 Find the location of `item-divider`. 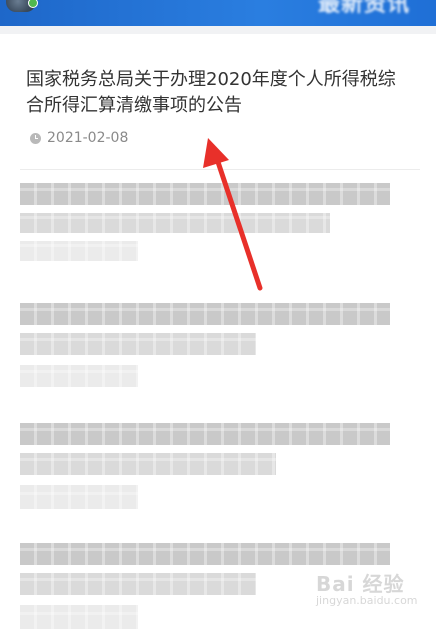

item-divider is located at coordinates (220, 169).